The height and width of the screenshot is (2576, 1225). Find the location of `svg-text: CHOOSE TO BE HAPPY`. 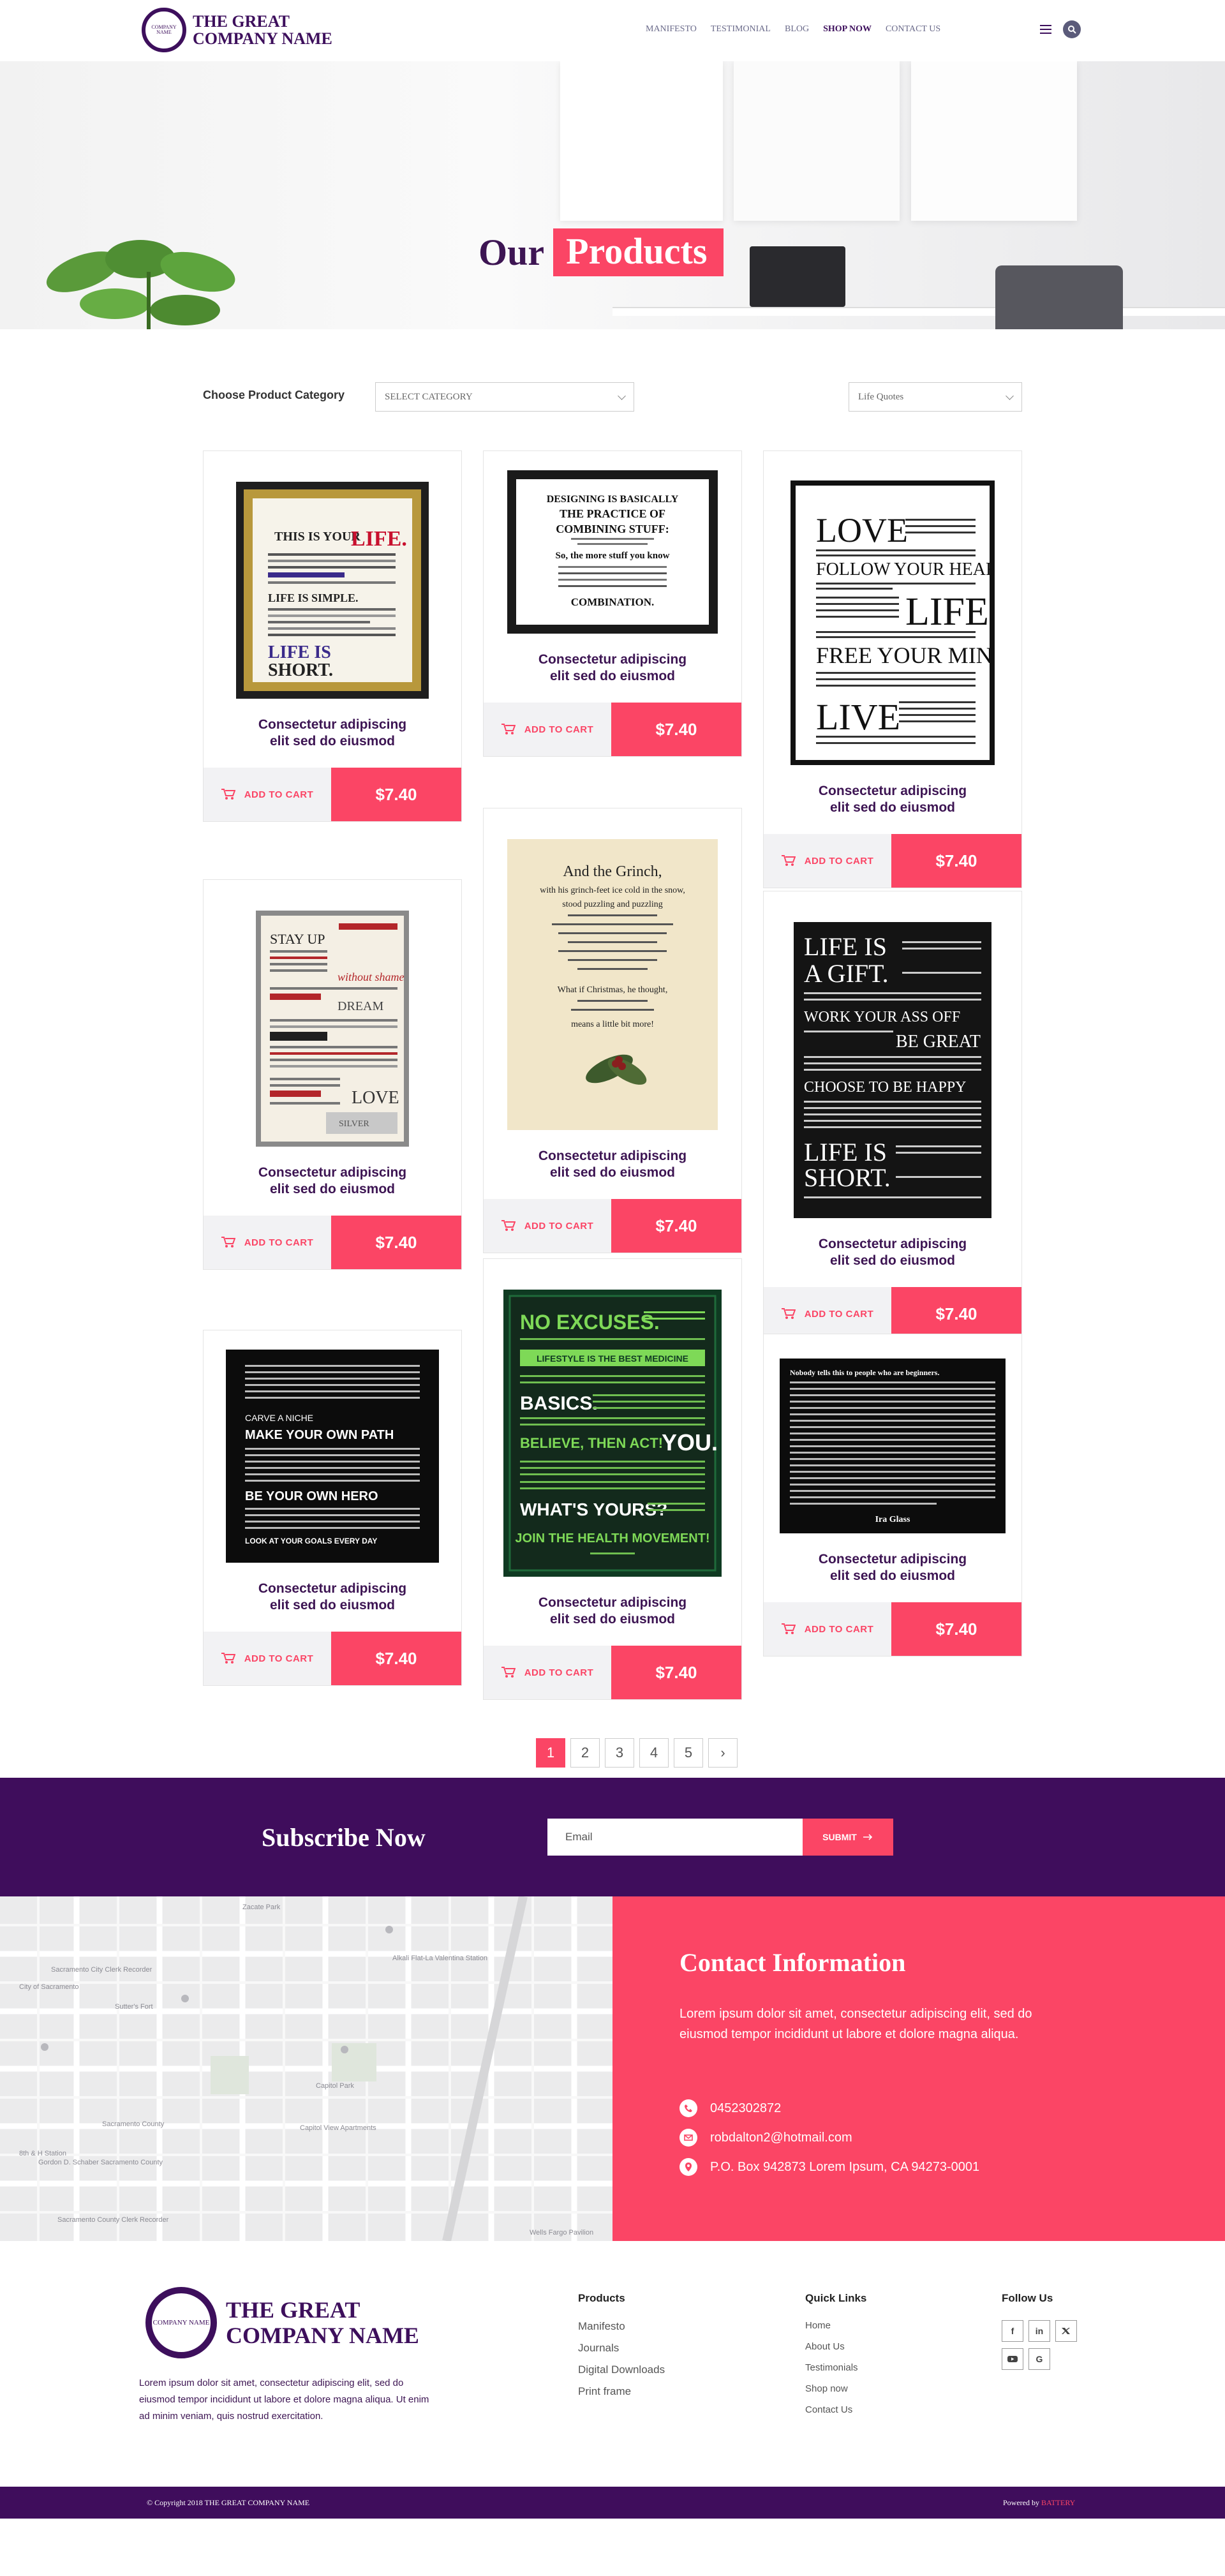

svg-text: CHOOSE TO BE HAPPY is located at coordinates (885, 1087).